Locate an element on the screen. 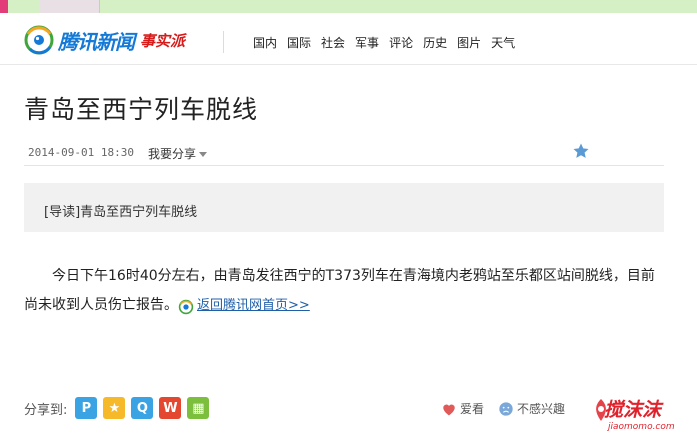  share-label: 分享到: is located at coordinates (46, 410).